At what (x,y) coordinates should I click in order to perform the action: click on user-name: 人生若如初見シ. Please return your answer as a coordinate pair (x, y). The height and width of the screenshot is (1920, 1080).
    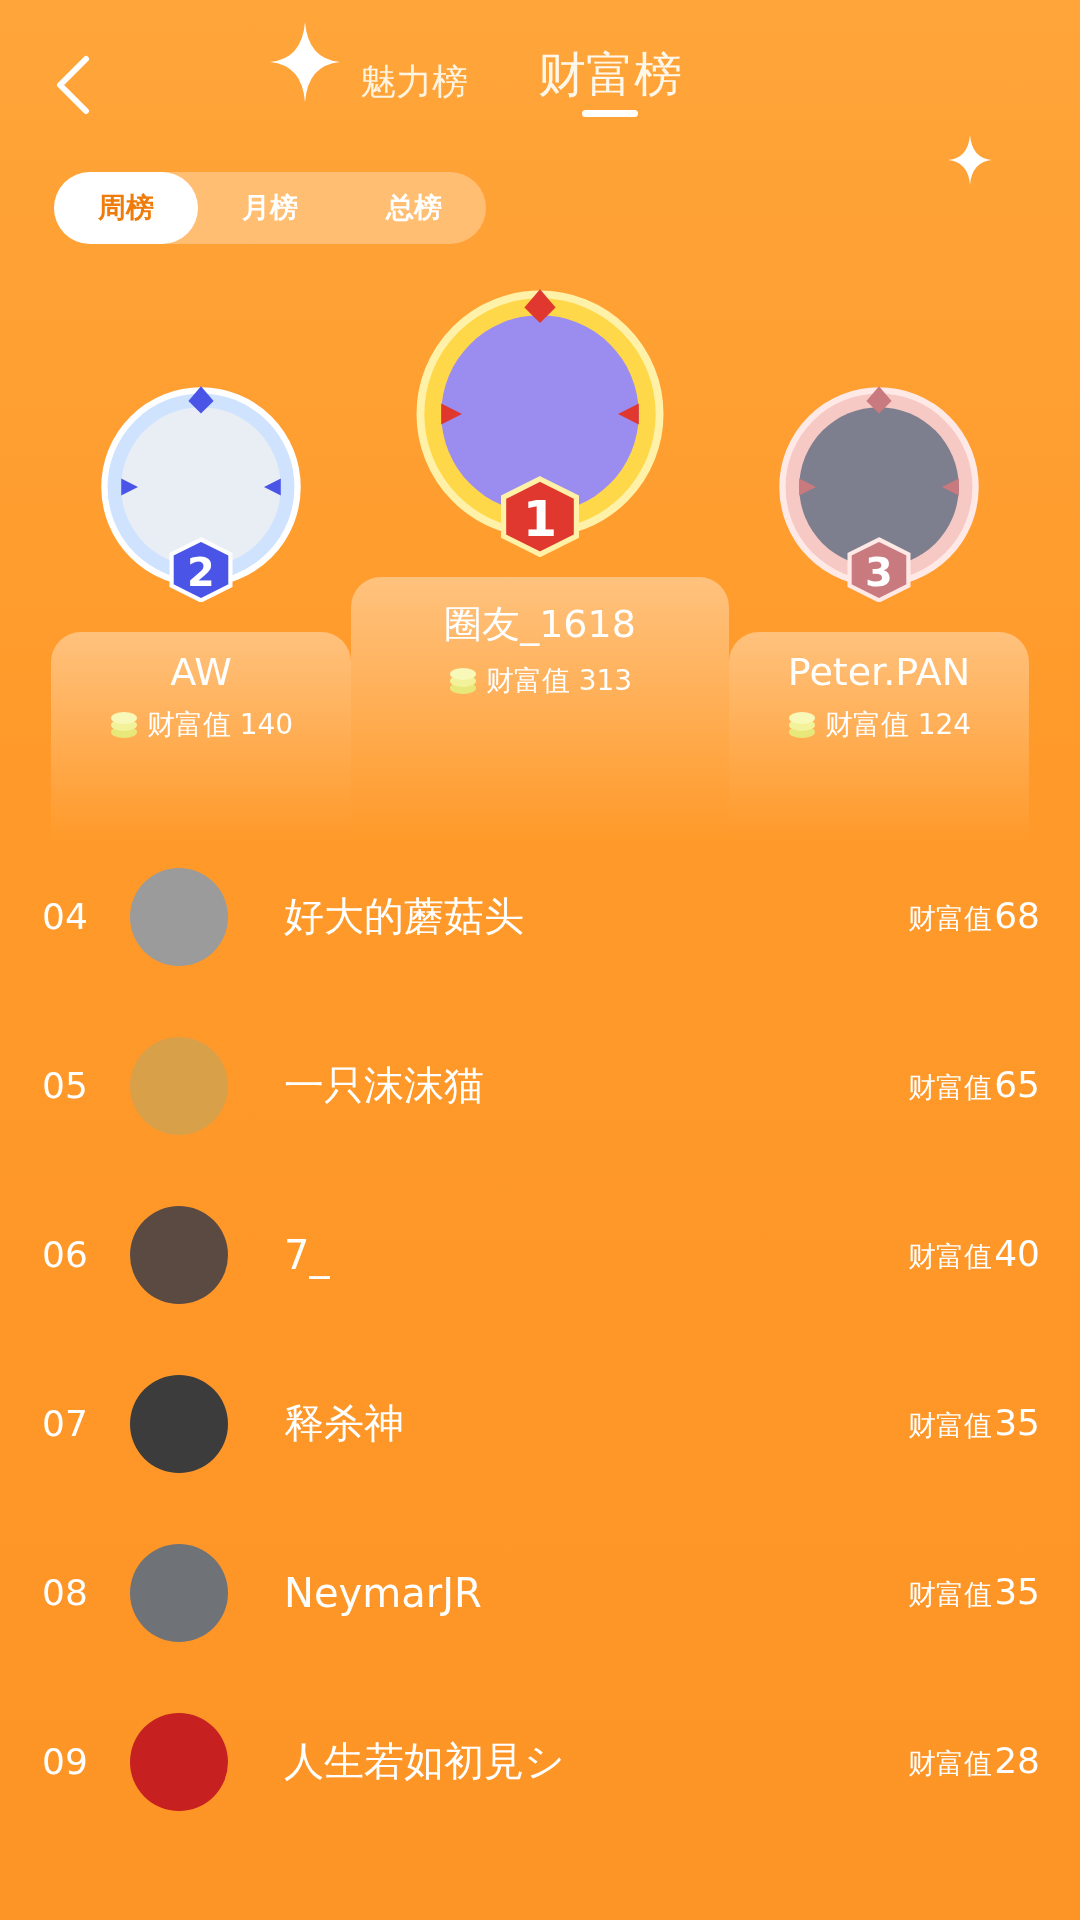
    Looking at the image, I should click on (425, 1761).